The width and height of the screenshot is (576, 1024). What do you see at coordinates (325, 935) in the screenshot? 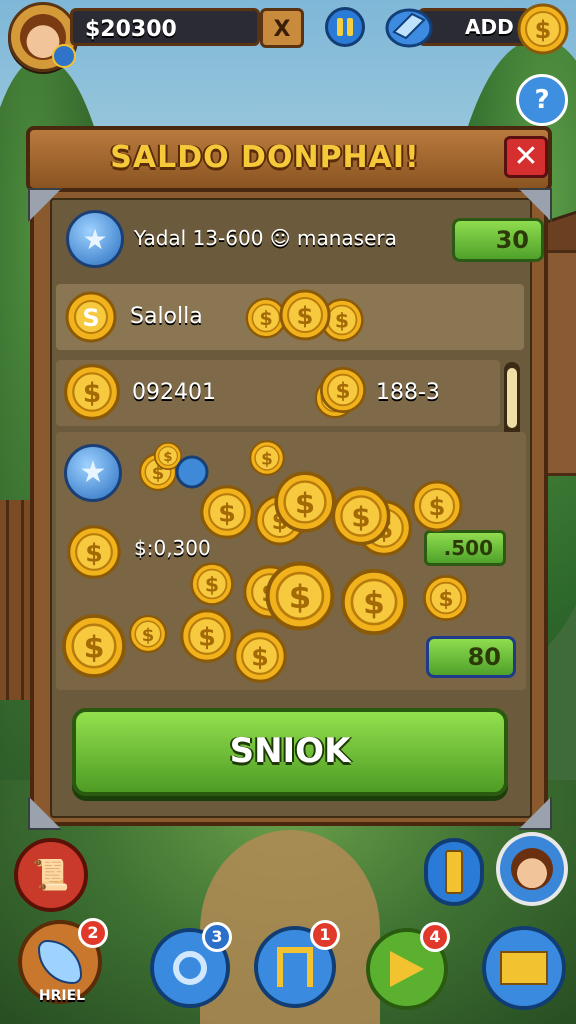
I see `notification-badge: 1` at bounding box center [325, 935].